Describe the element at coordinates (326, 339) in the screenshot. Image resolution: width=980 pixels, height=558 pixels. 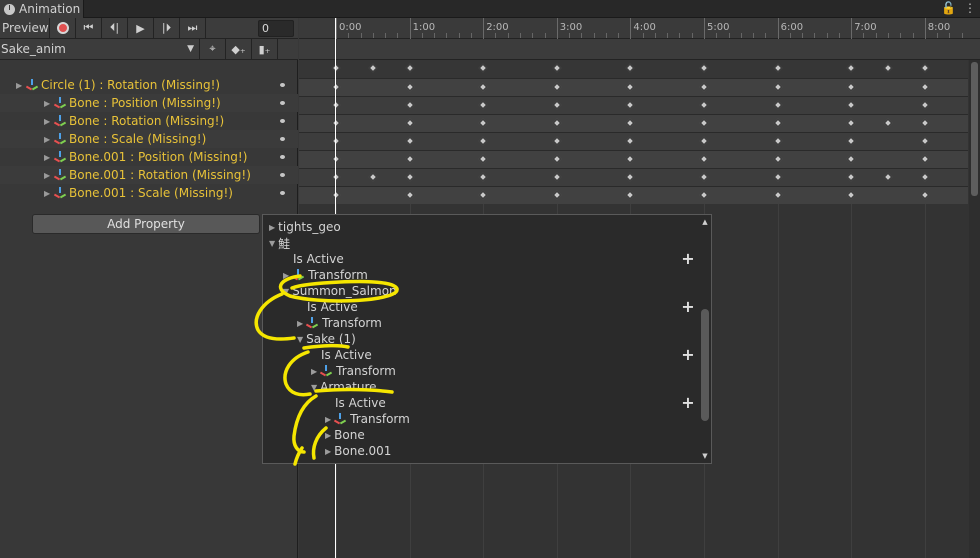
I see `popup-tree-node: ▼ Sake (1)` at that location.